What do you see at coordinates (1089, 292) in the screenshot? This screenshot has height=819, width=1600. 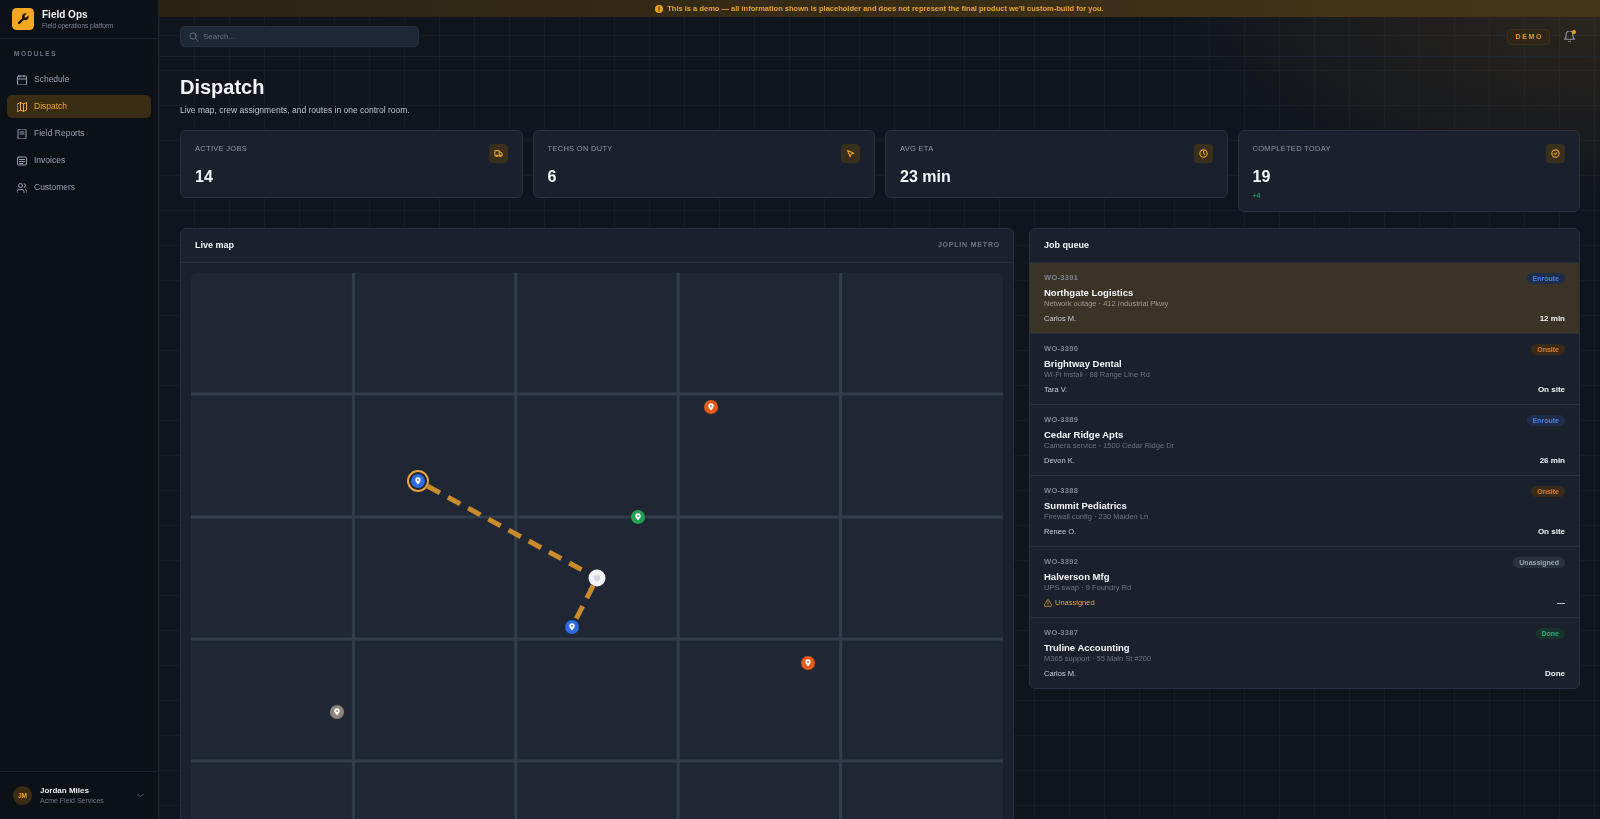 I see `job-name: Northgate Logistics` at bounding box center [1089, 292].